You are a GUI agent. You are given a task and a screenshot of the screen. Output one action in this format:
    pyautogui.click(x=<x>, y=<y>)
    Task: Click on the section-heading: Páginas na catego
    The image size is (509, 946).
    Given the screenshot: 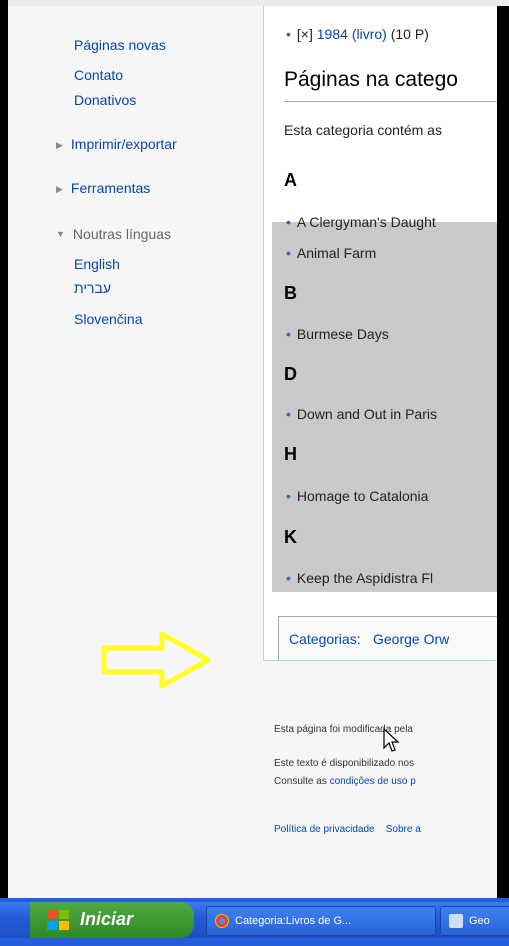 What is the action you would take?
    pyautogui.click(x=371, y=79)
    